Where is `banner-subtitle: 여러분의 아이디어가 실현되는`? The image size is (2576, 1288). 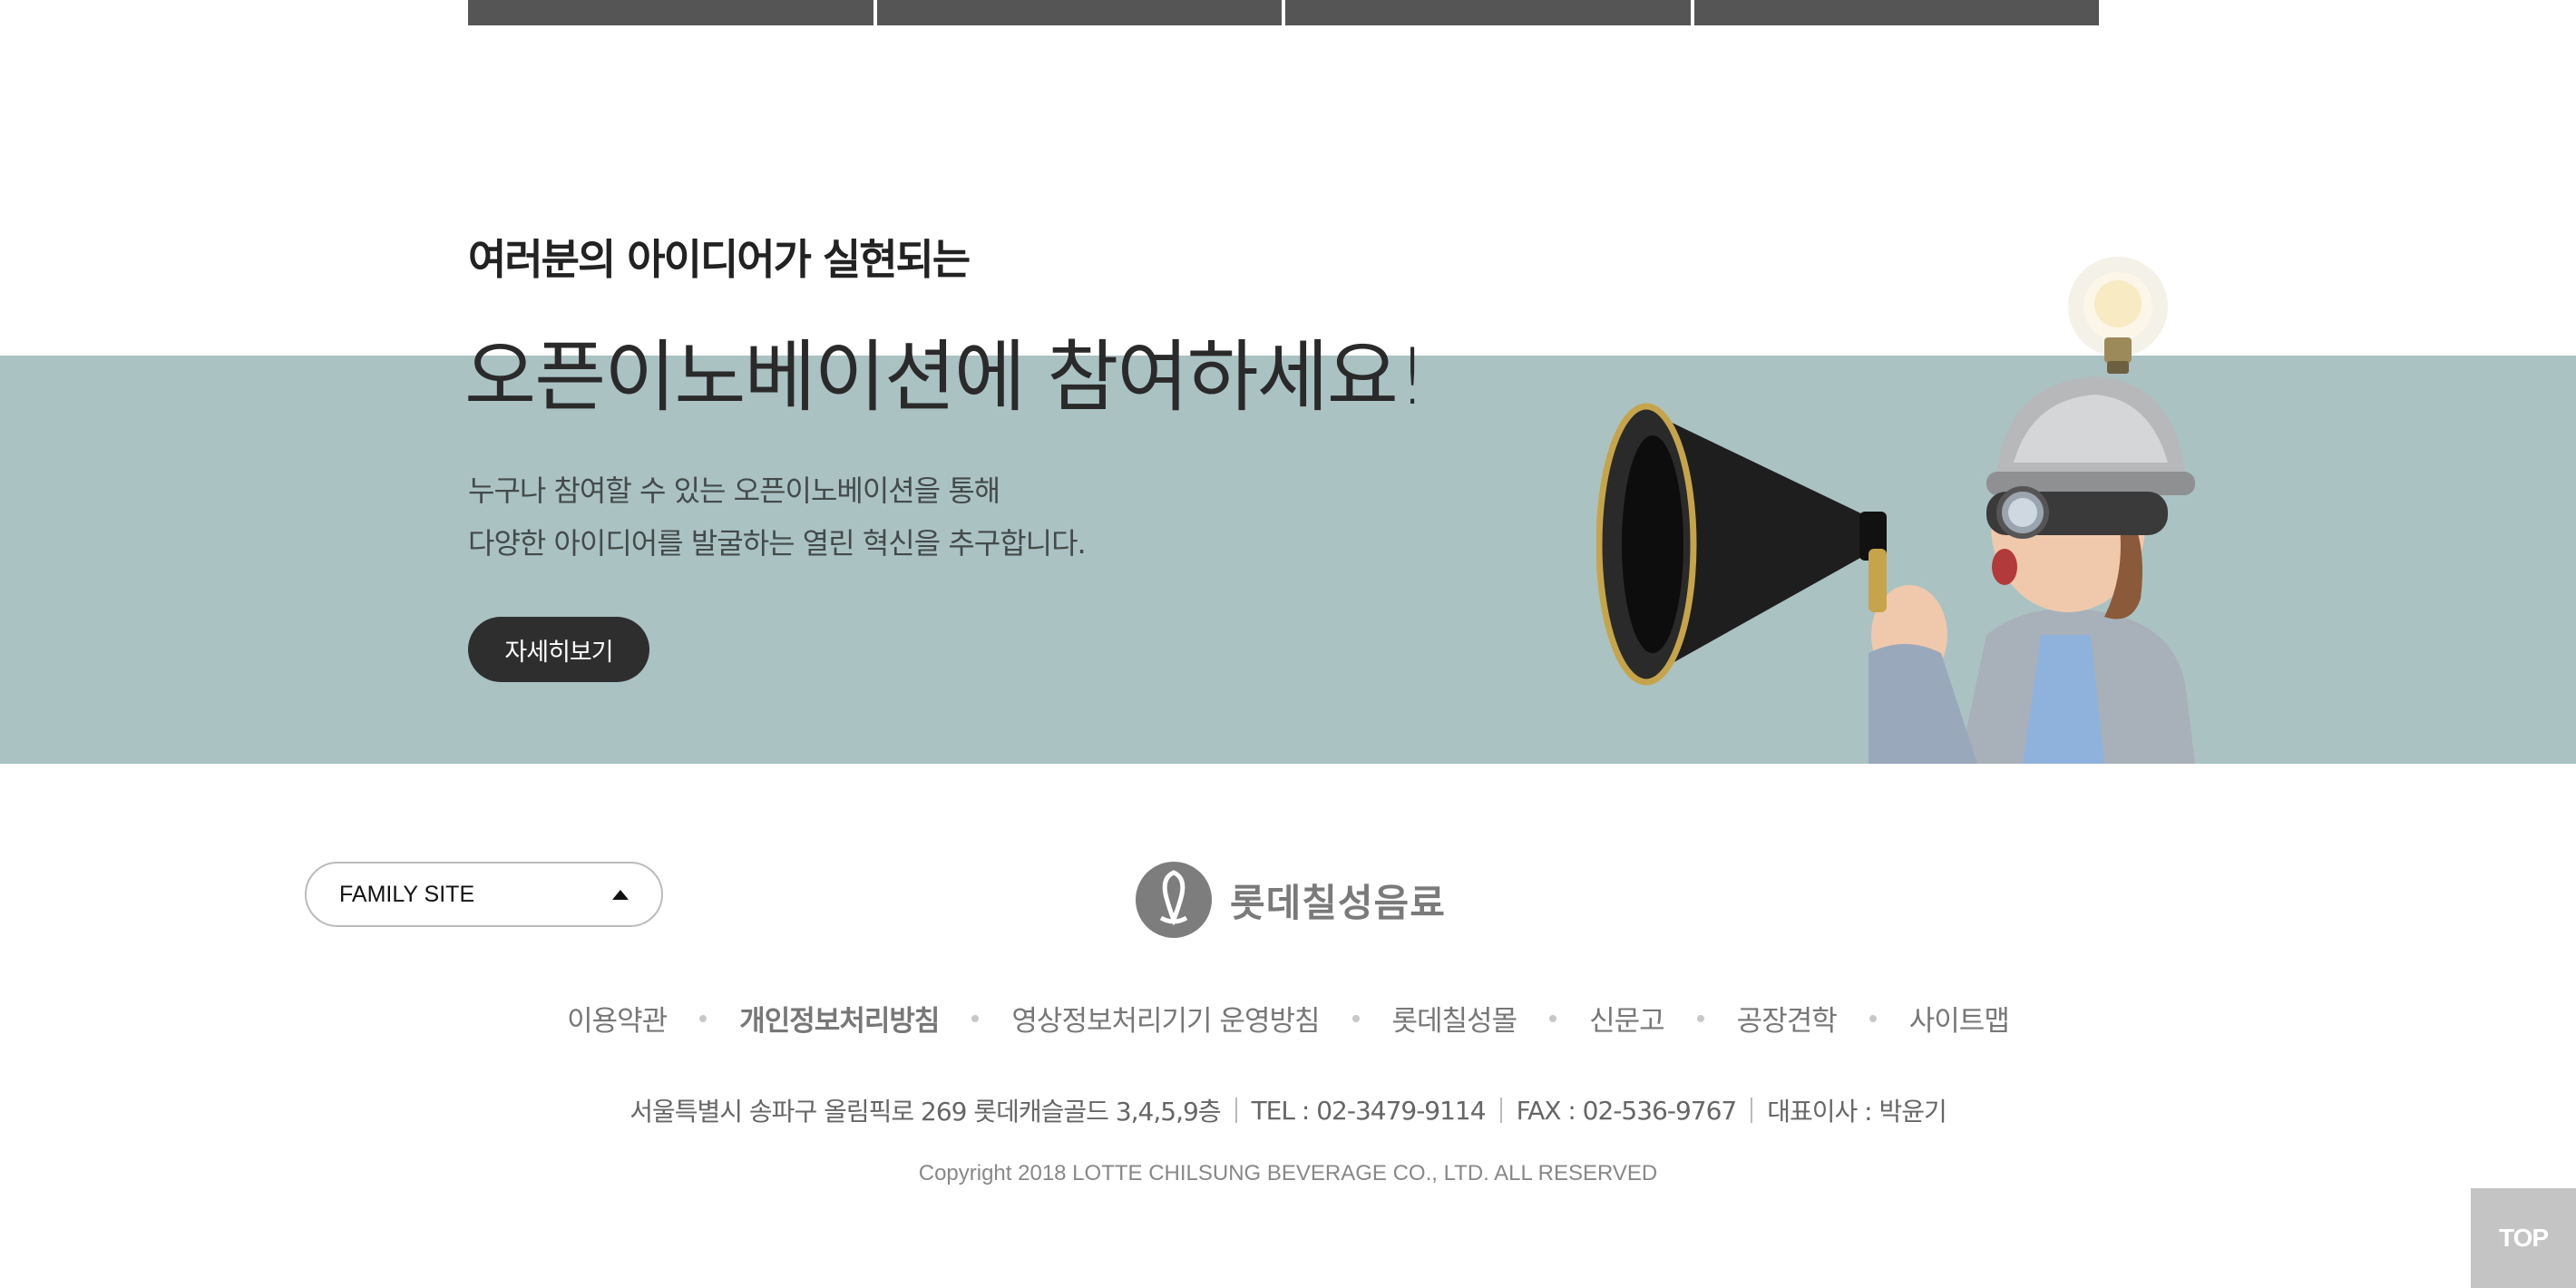 banner-subtitle: 여러분의 아이디어가 실현되는 is located at coordinates (719, 259).